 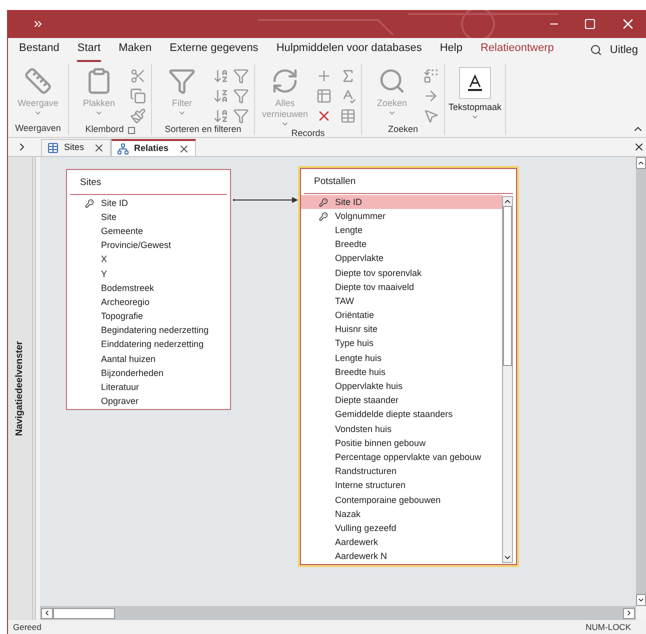 I want to click on group-label: Zoeken, so click(x=403, y=129).